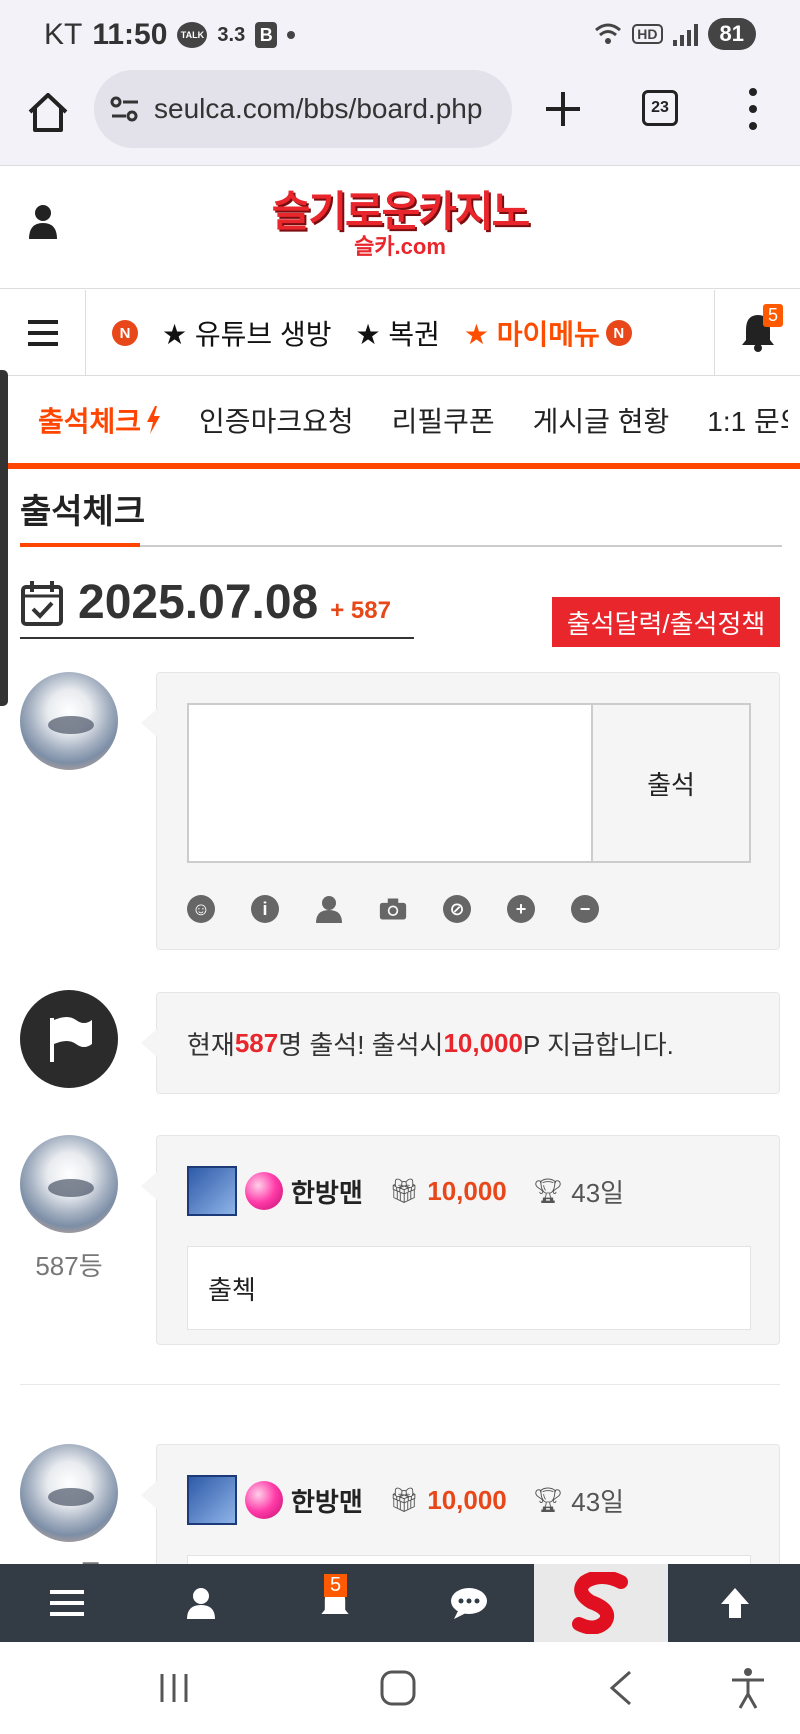 The height and width of the screenshot is (1734, 800). I want to click on comment-body: 출첵, so click(469, 1288).